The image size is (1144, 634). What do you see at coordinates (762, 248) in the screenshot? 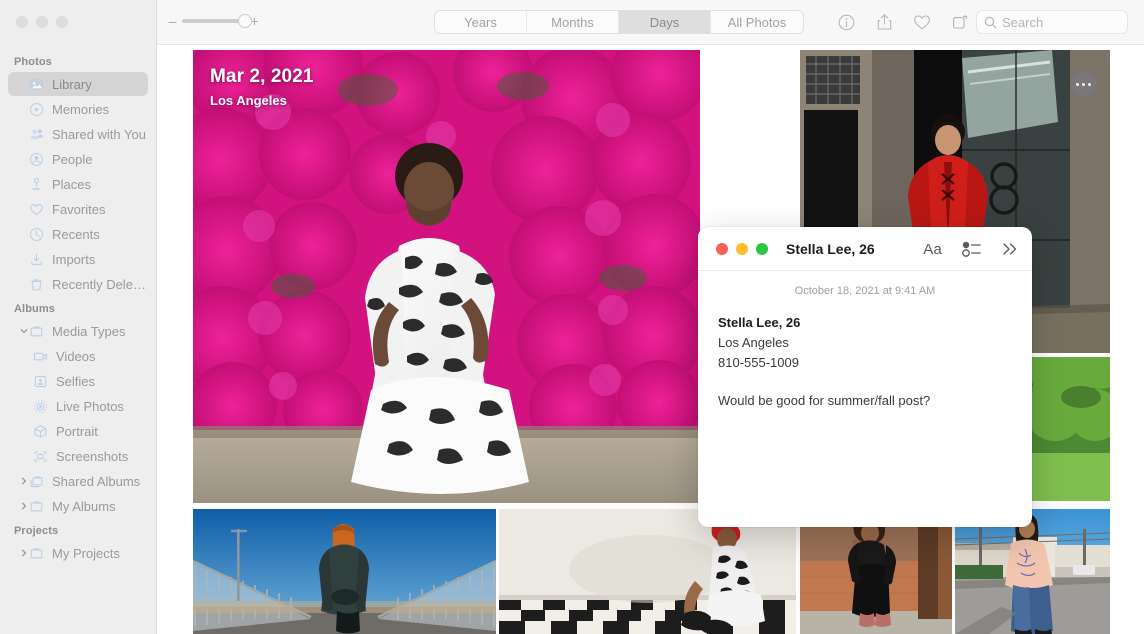
I see `note-zoom-button` at bounding box center [762, 248].